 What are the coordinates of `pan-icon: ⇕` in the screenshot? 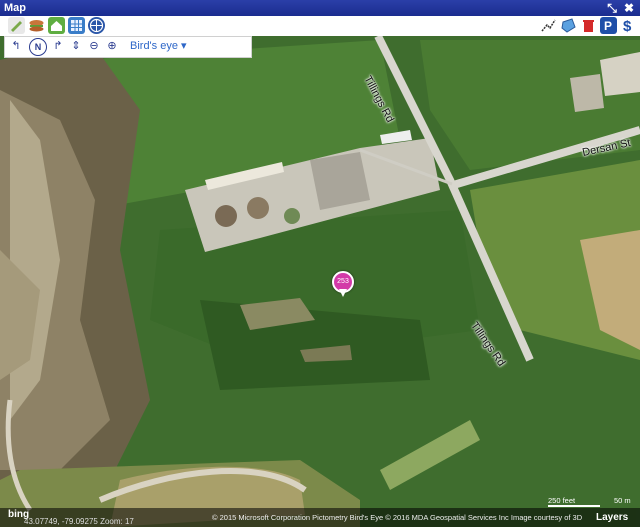 It's located at (76, 46).